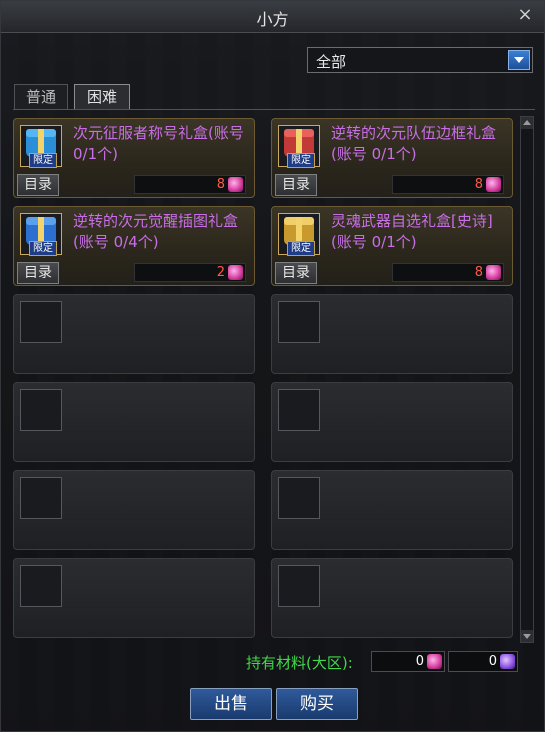 The image size is (545, 732). Describe the element at coordinates (414, 143) in the screenshot. I see `item-name: 逆转的次元队伍边框礼盒(账号 0/1个)` at that location.